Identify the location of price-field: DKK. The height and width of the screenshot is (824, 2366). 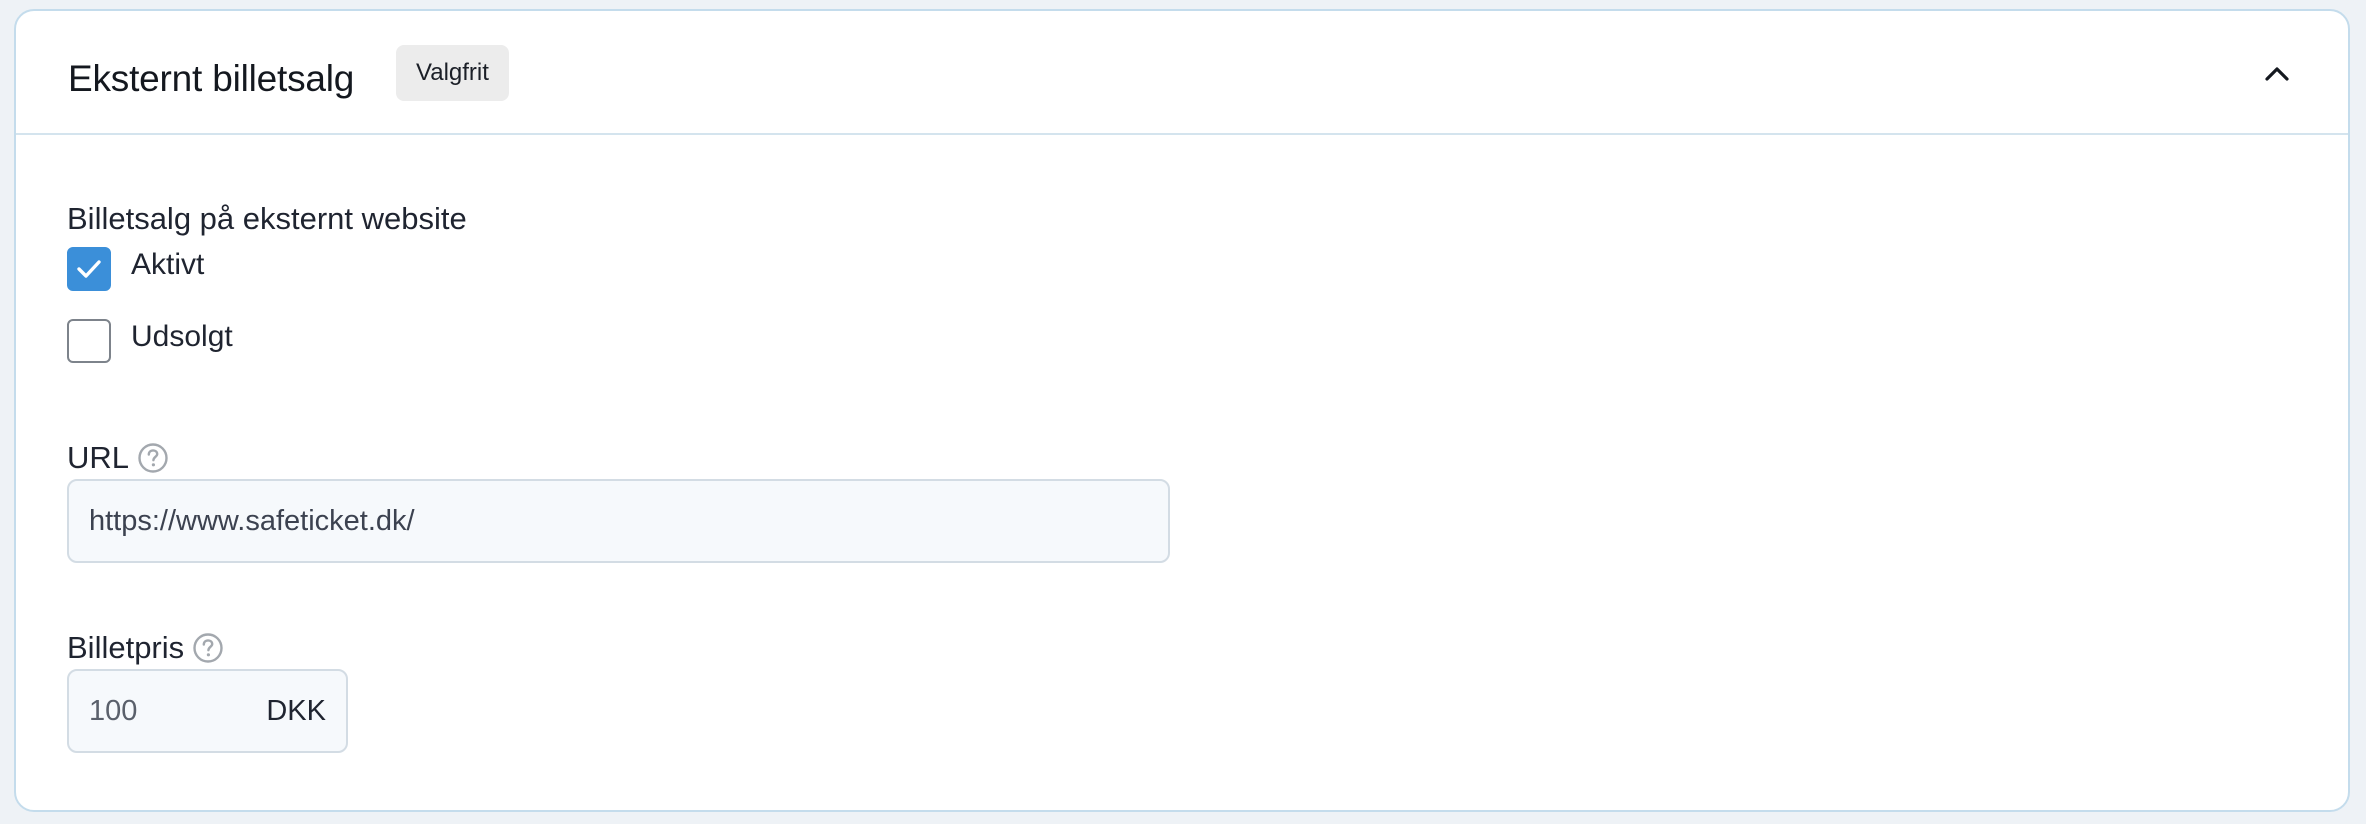
(207, 711).